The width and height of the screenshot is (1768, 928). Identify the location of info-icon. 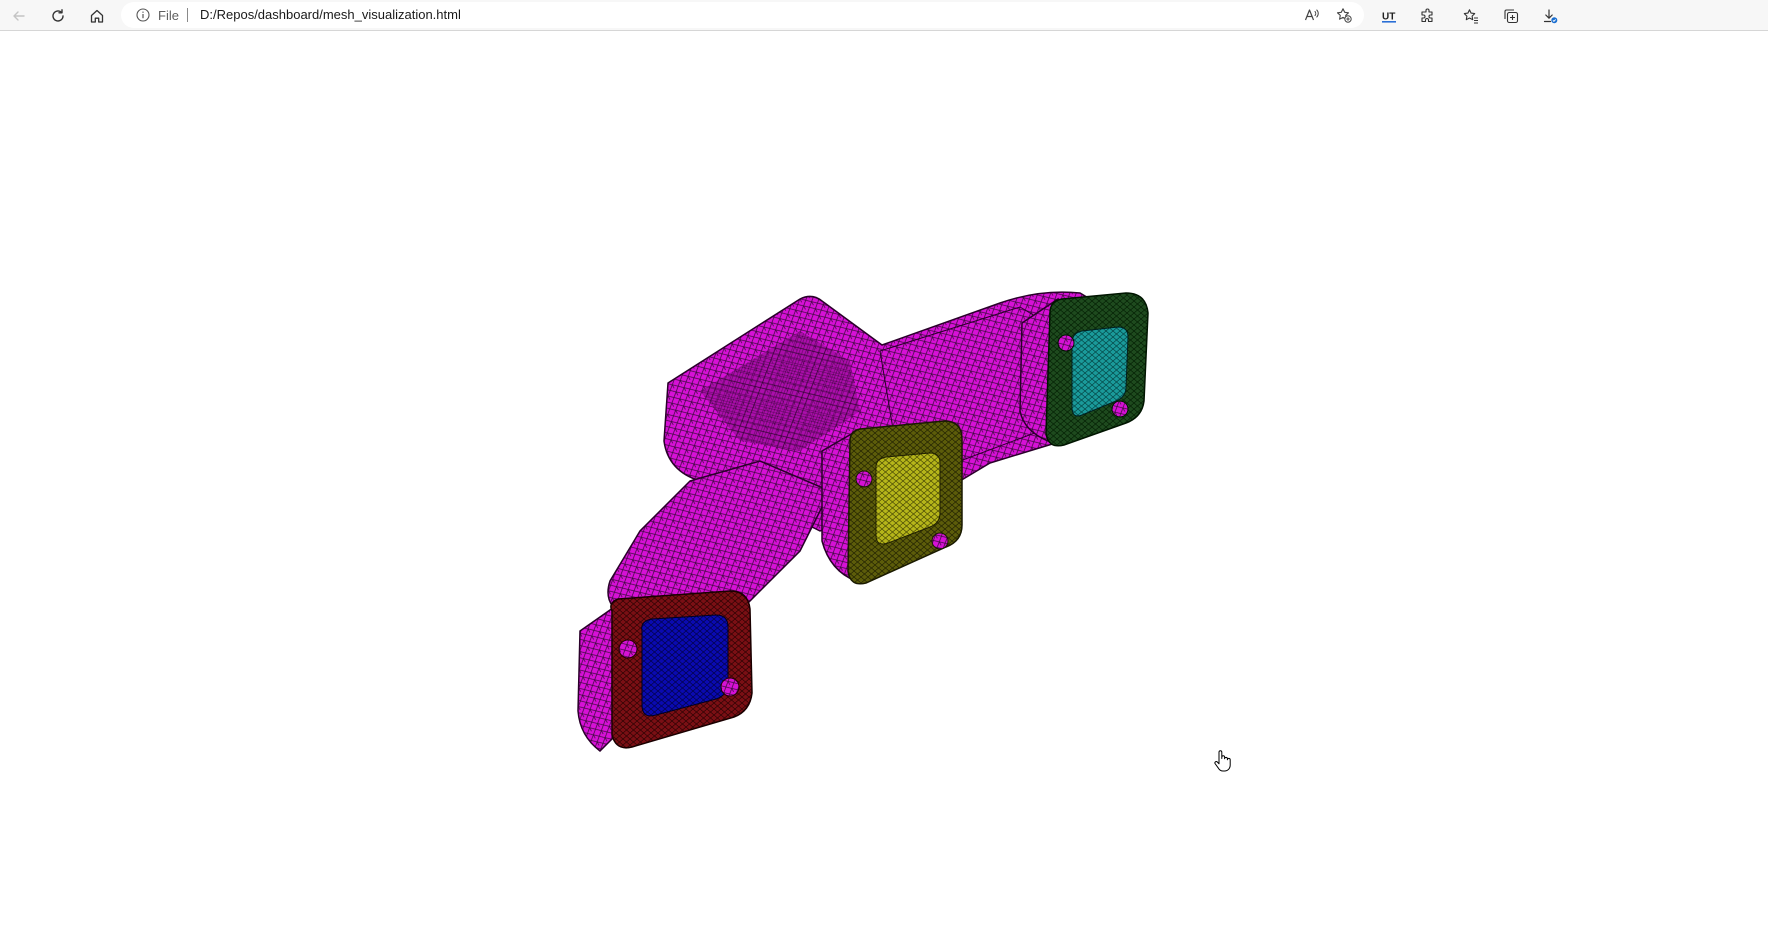
(143, 15).